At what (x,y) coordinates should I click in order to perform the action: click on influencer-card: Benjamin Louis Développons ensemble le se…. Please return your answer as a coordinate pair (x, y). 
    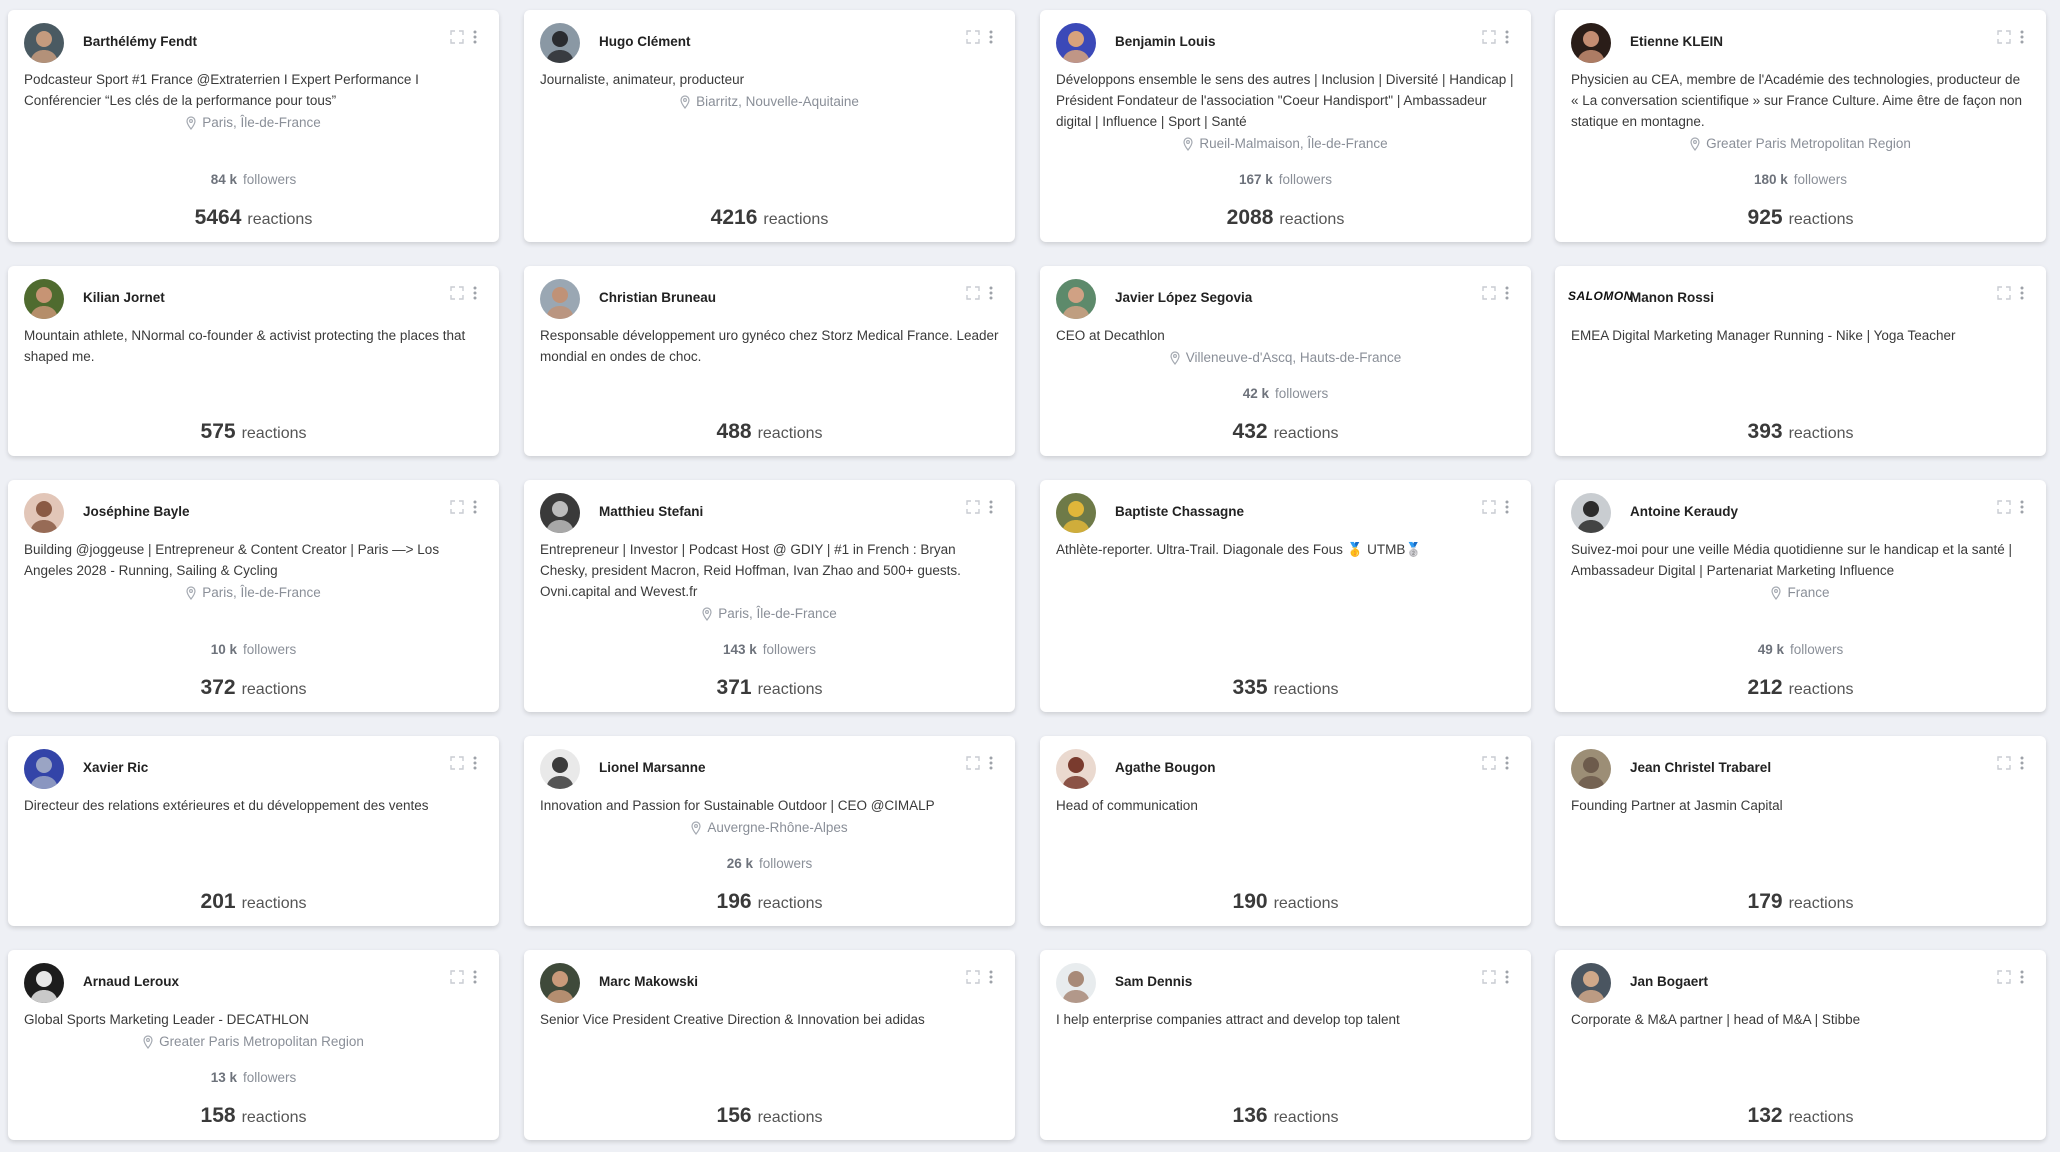
    Looking at the image, I should click on (1285, 126).